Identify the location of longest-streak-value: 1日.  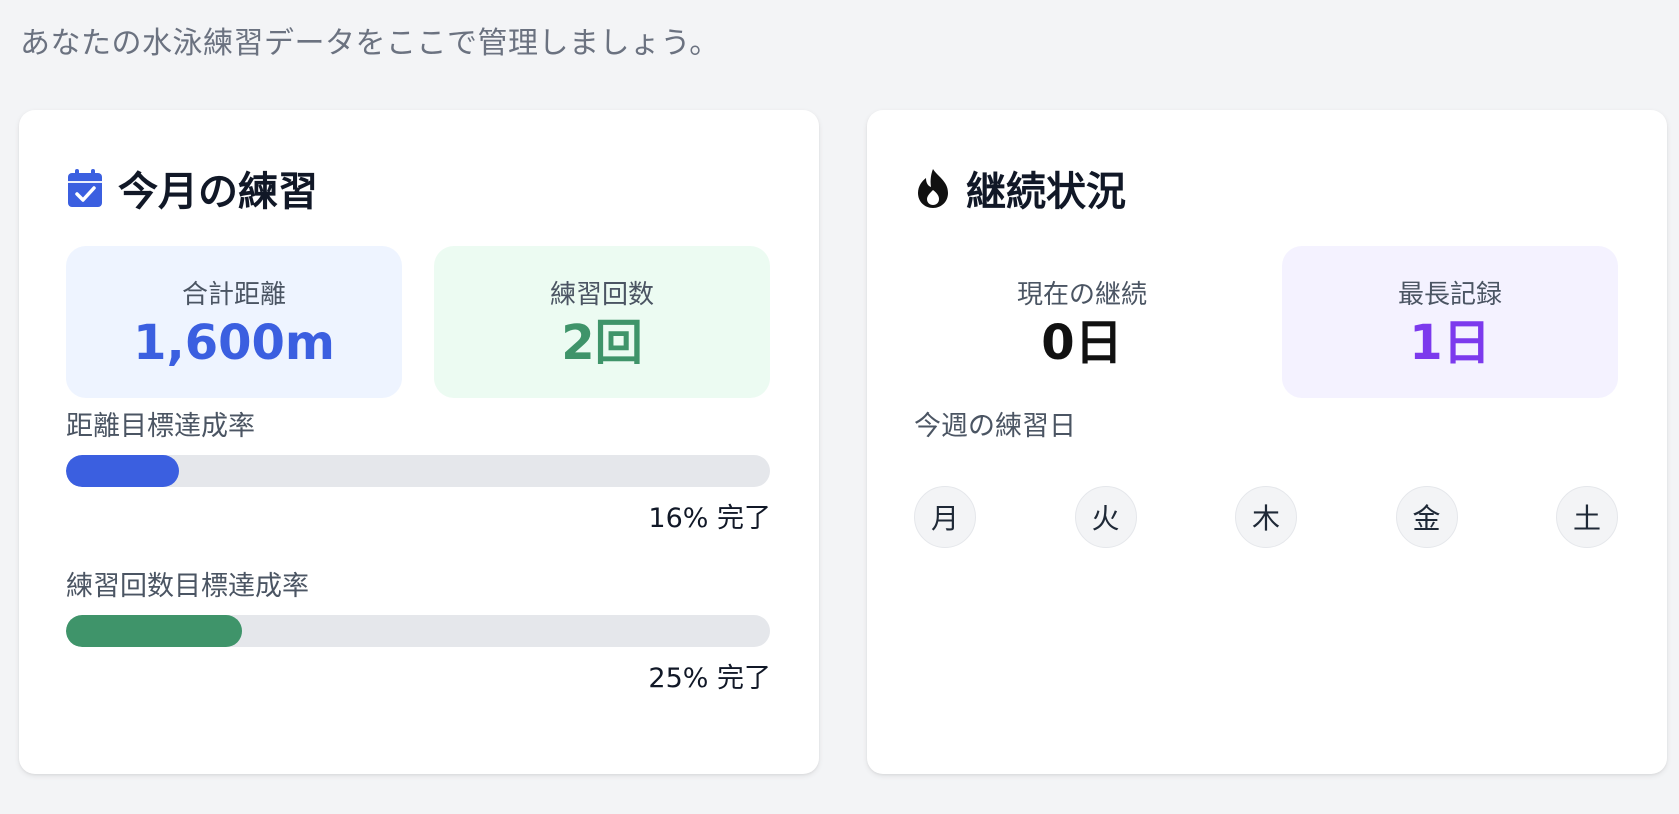
(1450, 343).